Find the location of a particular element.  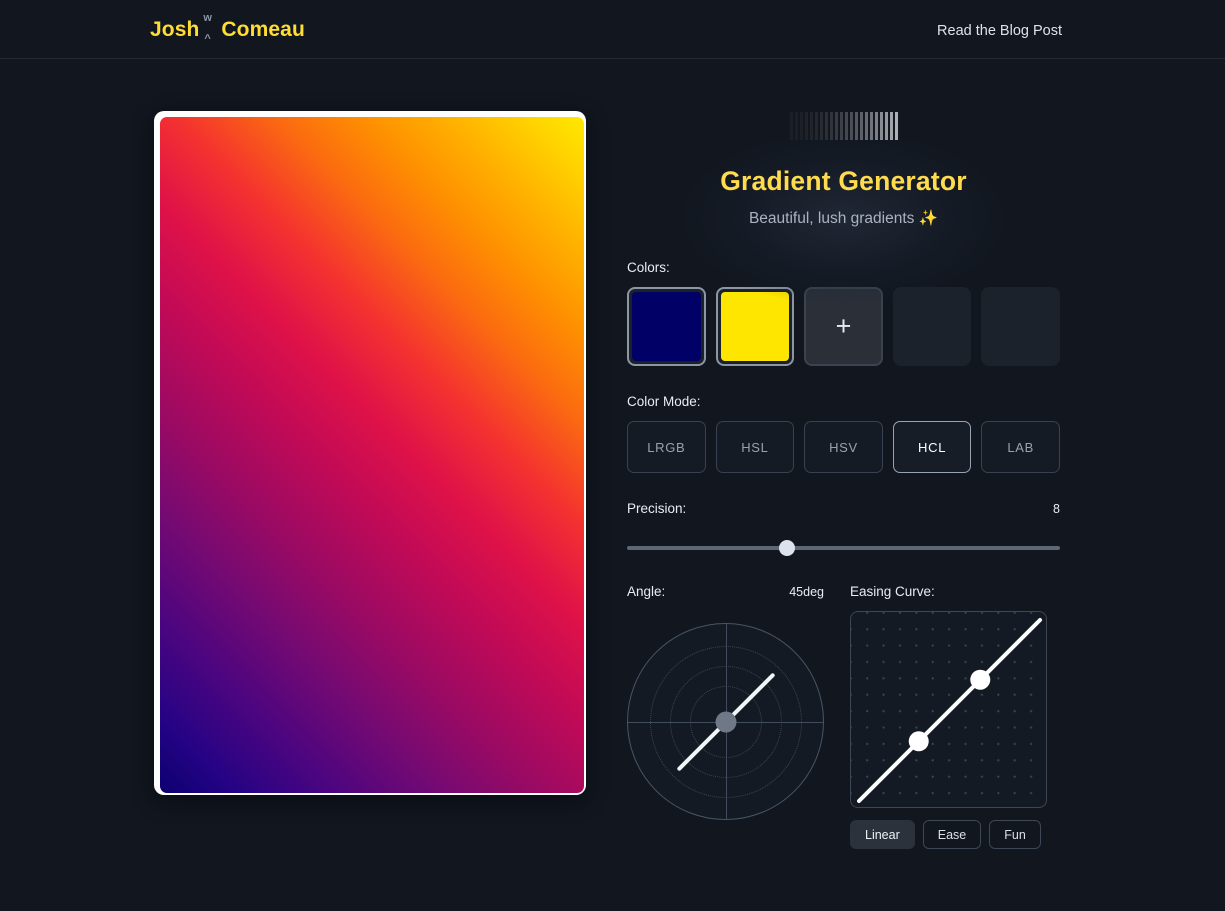

color-mode-section: Color Mode: LRGB HSL HSV HCL LAB is located at coordinates (843, 433).